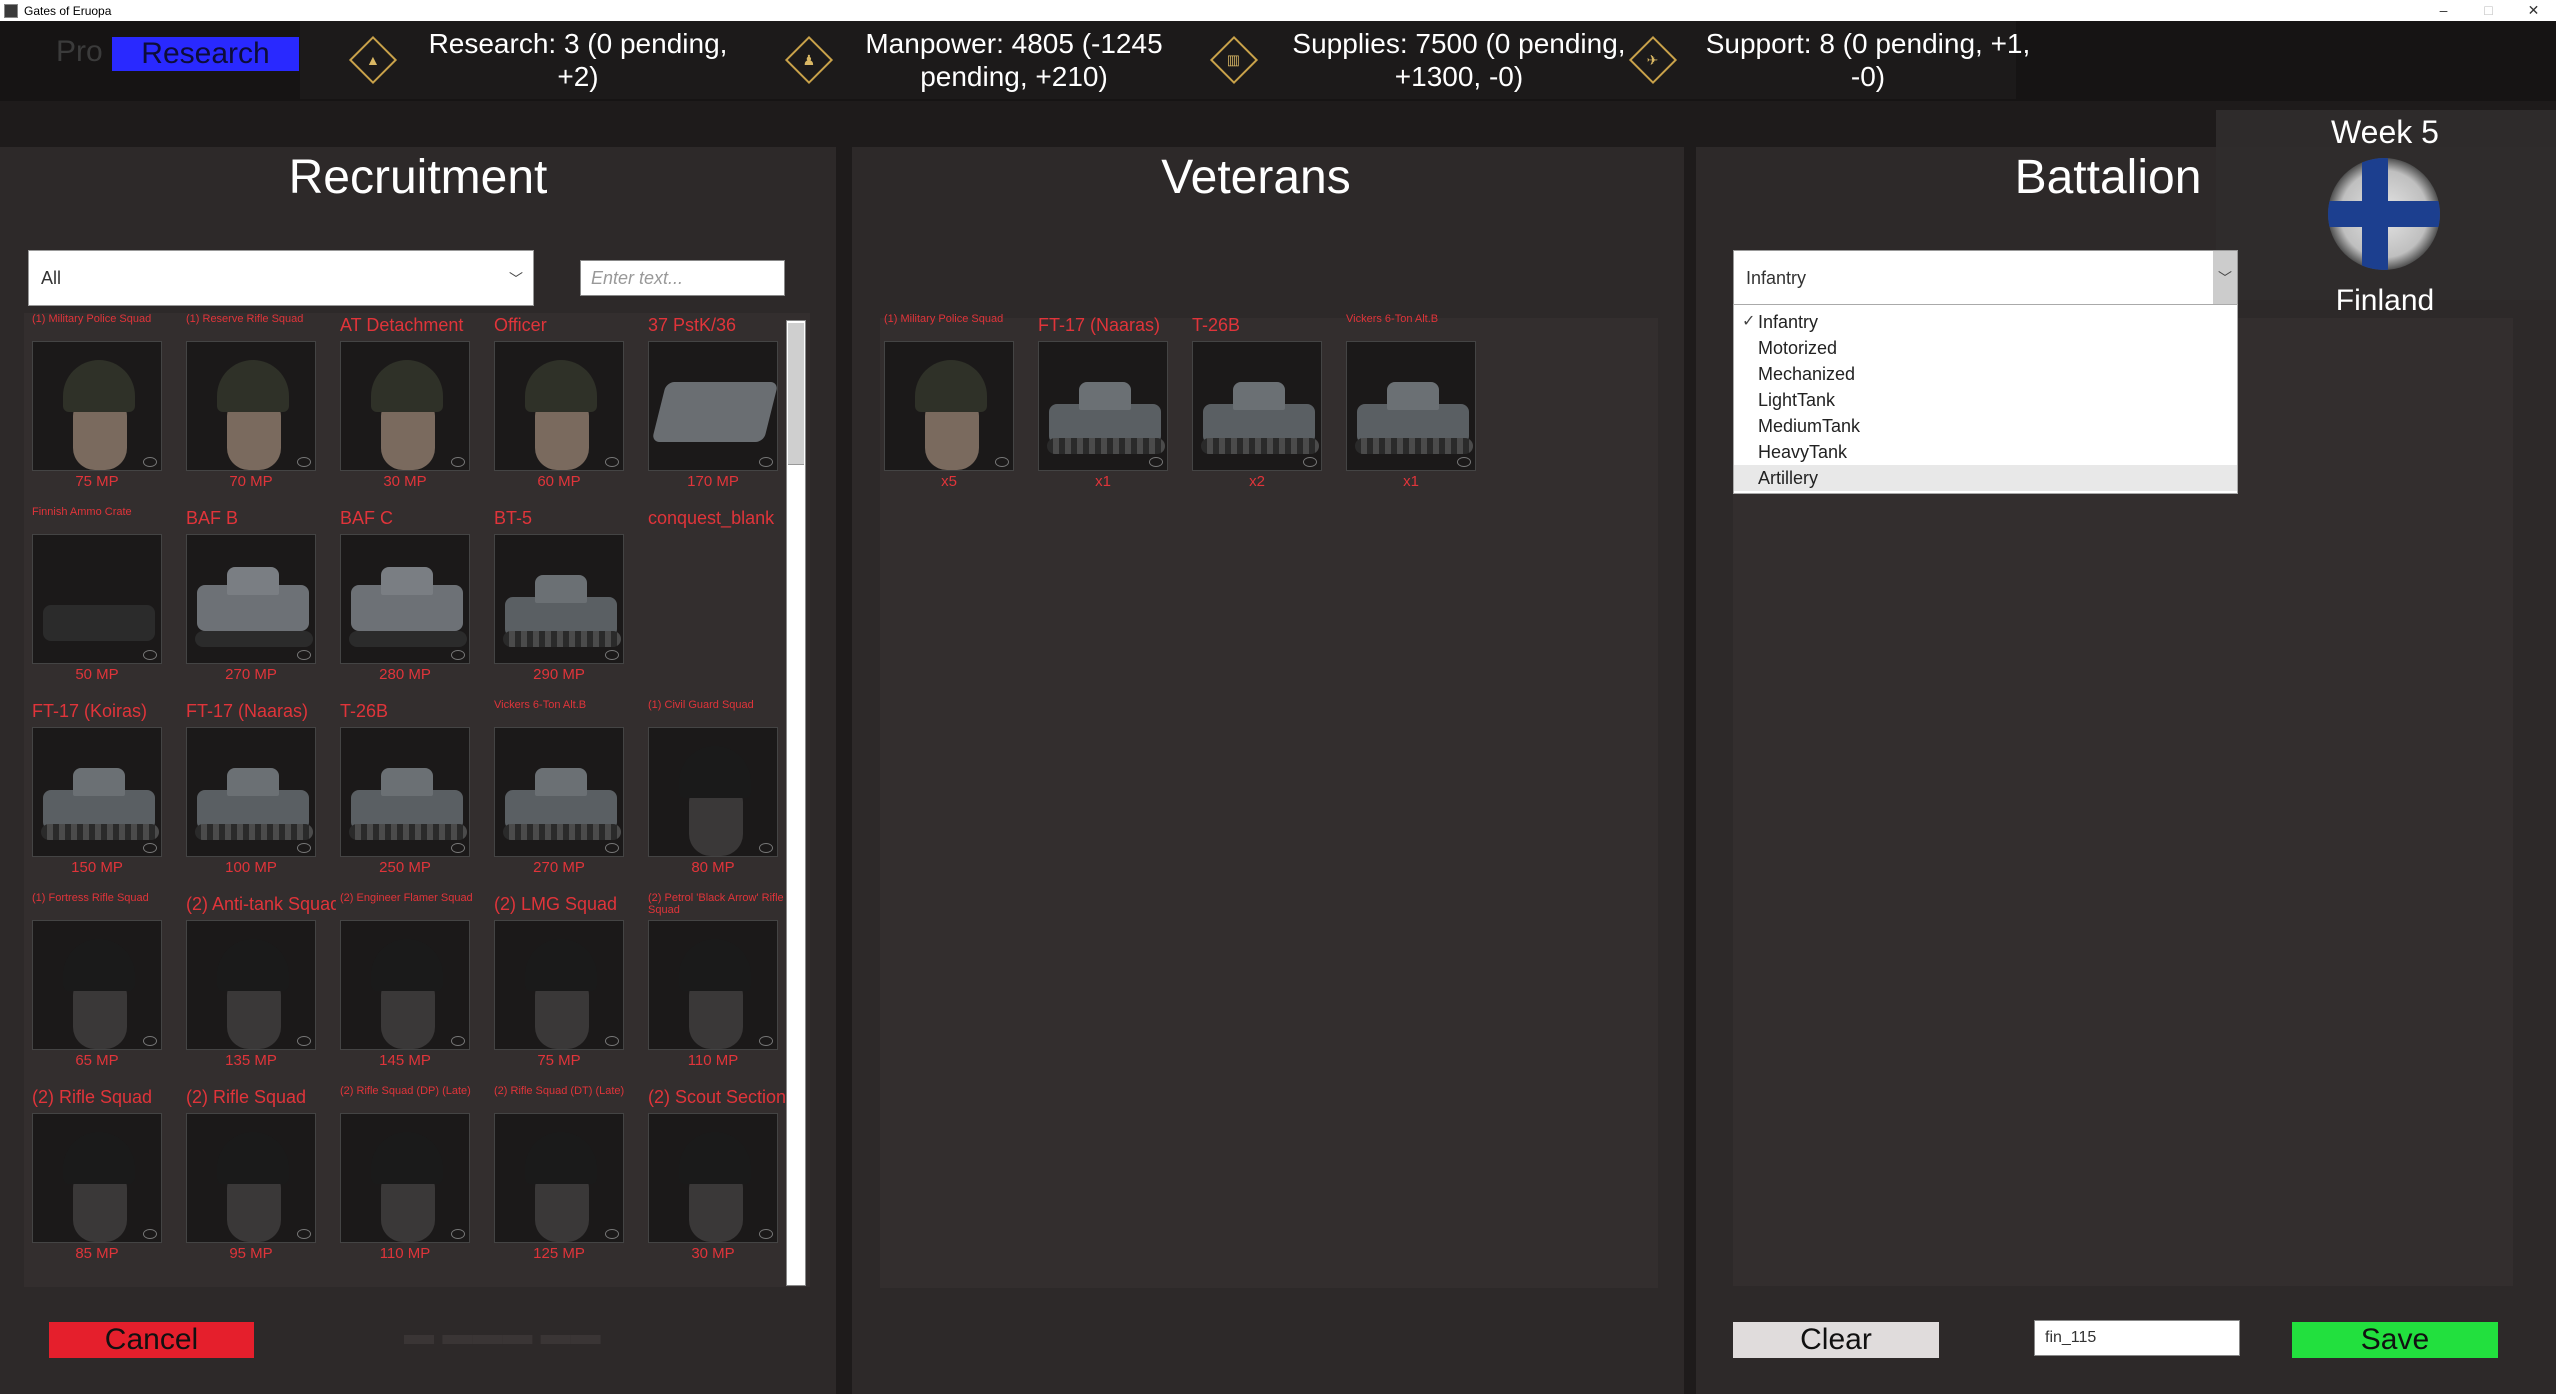  I want to click on recruitment-unit-card: (1) Fortress Rifle Squad 65 MP, so click(103, 983).